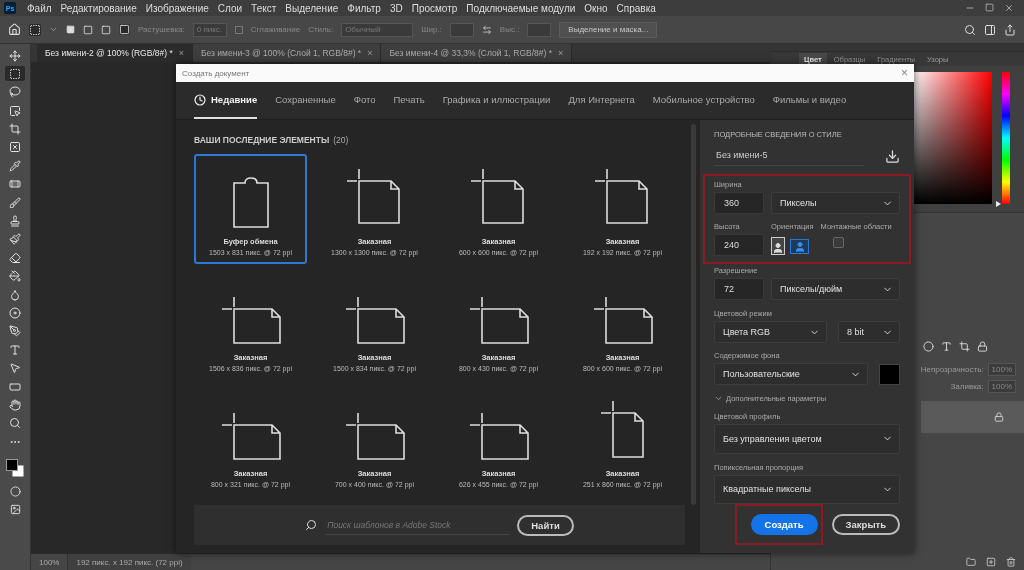 Image resolution: width=1024 pixels, height=570 pixels. Describe the element at coordinates (15, 404) in the screenshot. I see `hand-icon` at that location.